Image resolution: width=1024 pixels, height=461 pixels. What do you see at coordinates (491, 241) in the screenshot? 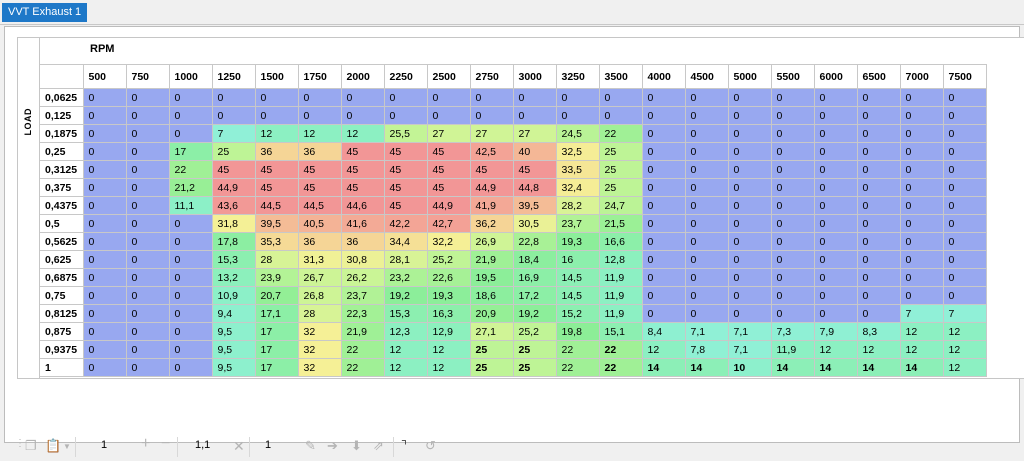
I see `map-cell: 26,9` at bounding box center [491, 241].